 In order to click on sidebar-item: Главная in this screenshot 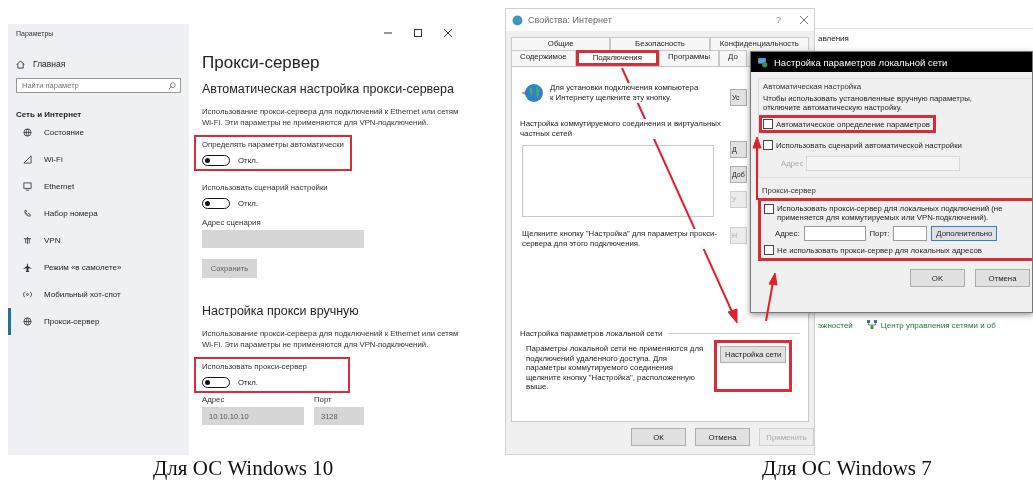, I will do `click(98, 64)`.